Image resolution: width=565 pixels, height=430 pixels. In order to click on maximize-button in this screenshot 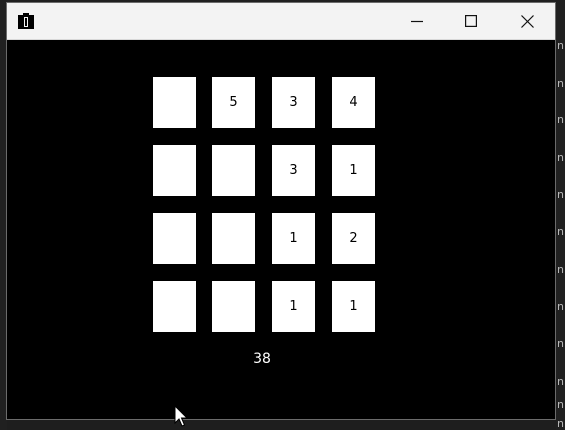, I will do `click(471, 21)`.